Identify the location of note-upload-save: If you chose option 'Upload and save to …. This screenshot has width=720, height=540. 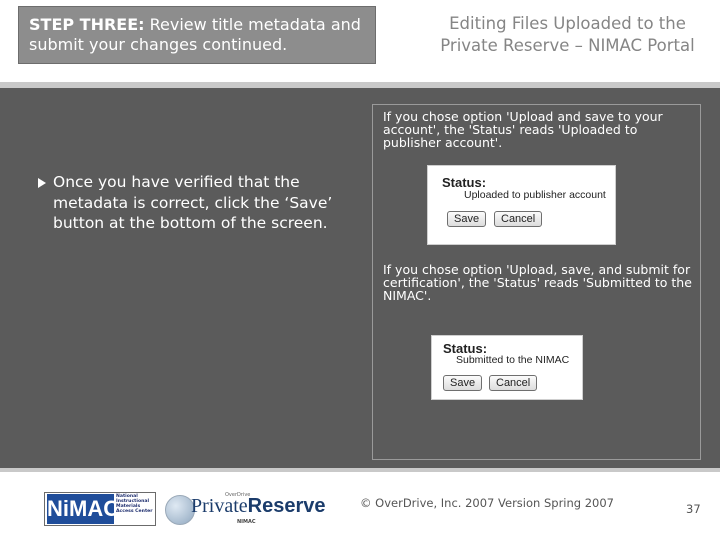
(523, 129).